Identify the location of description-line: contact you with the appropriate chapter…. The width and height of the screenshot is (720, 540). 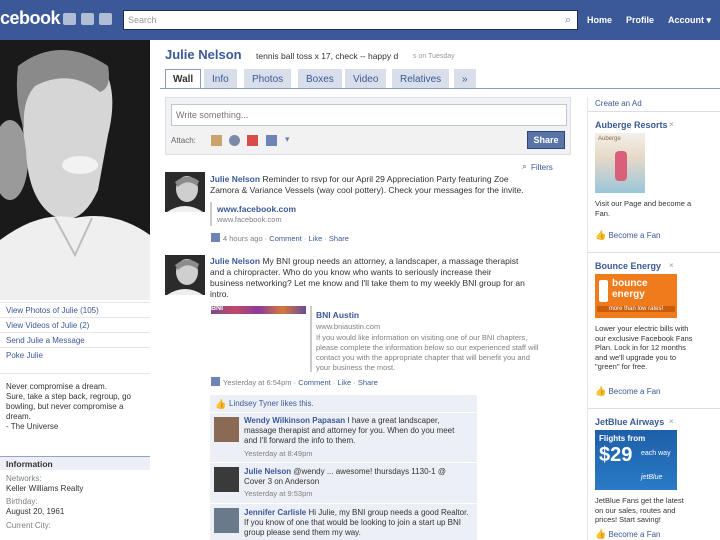
(423, 357).